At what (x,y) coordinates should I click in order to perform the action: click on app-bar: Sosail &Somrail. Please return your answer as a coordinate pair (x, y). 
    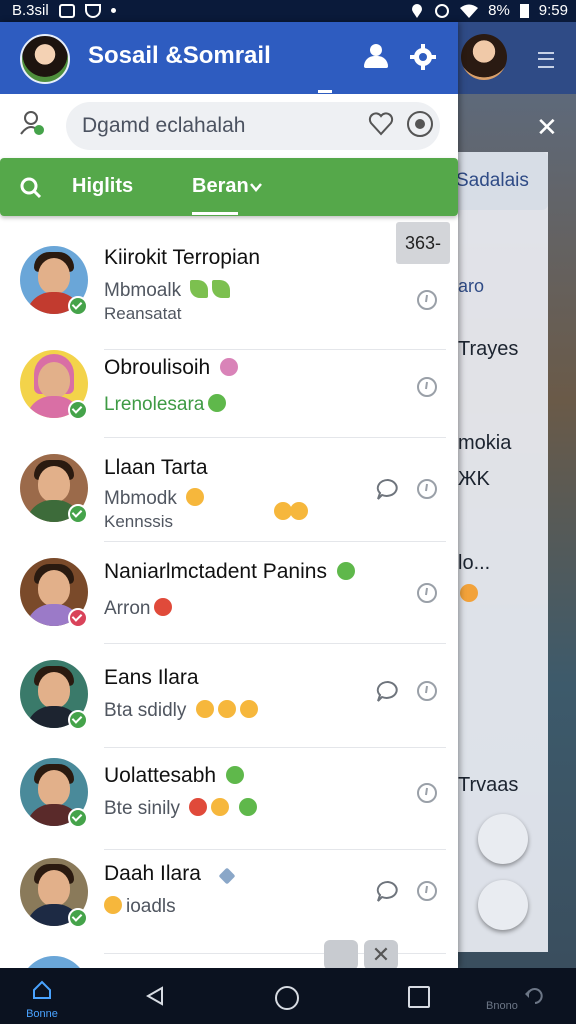
    Looking at the image, I should click on (229, 58).